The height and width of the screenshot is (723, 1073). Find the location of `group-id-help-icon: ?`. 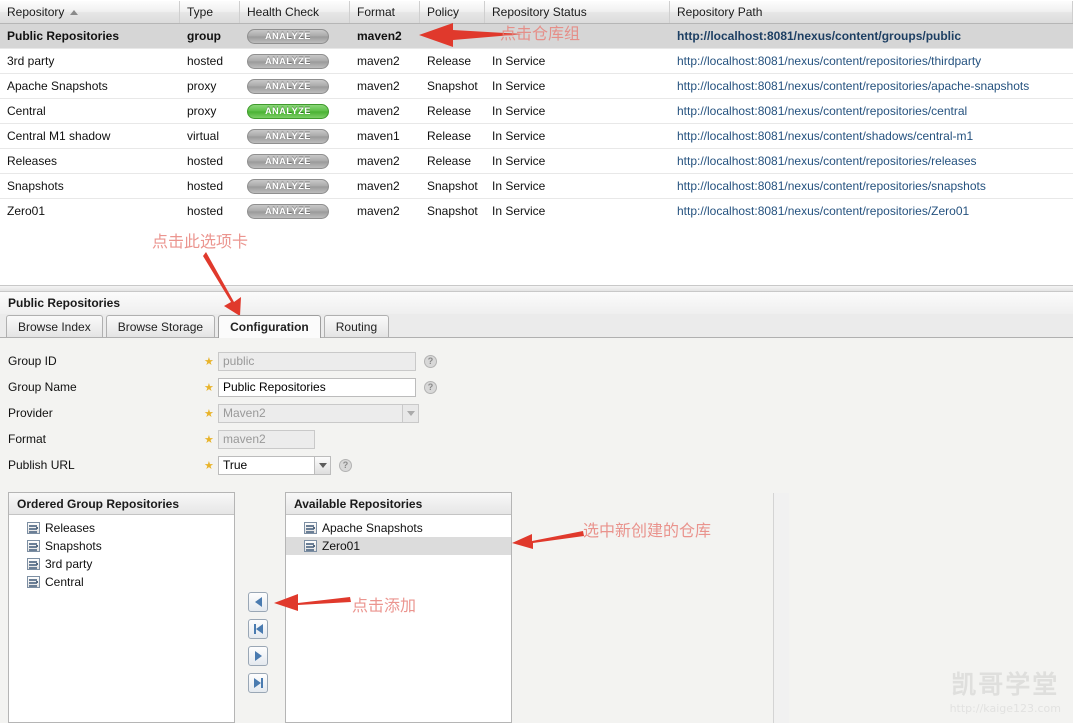

group-id-help-icon: ? is located at coordinates (430, 361).